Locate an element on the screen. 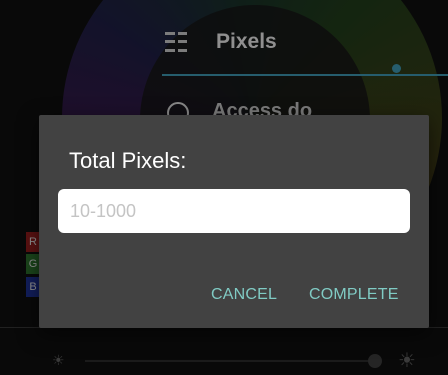 The height and width of the screenshot is (375, 448). dialog-title: Total Pixels: is located at coordinates (128, 160).